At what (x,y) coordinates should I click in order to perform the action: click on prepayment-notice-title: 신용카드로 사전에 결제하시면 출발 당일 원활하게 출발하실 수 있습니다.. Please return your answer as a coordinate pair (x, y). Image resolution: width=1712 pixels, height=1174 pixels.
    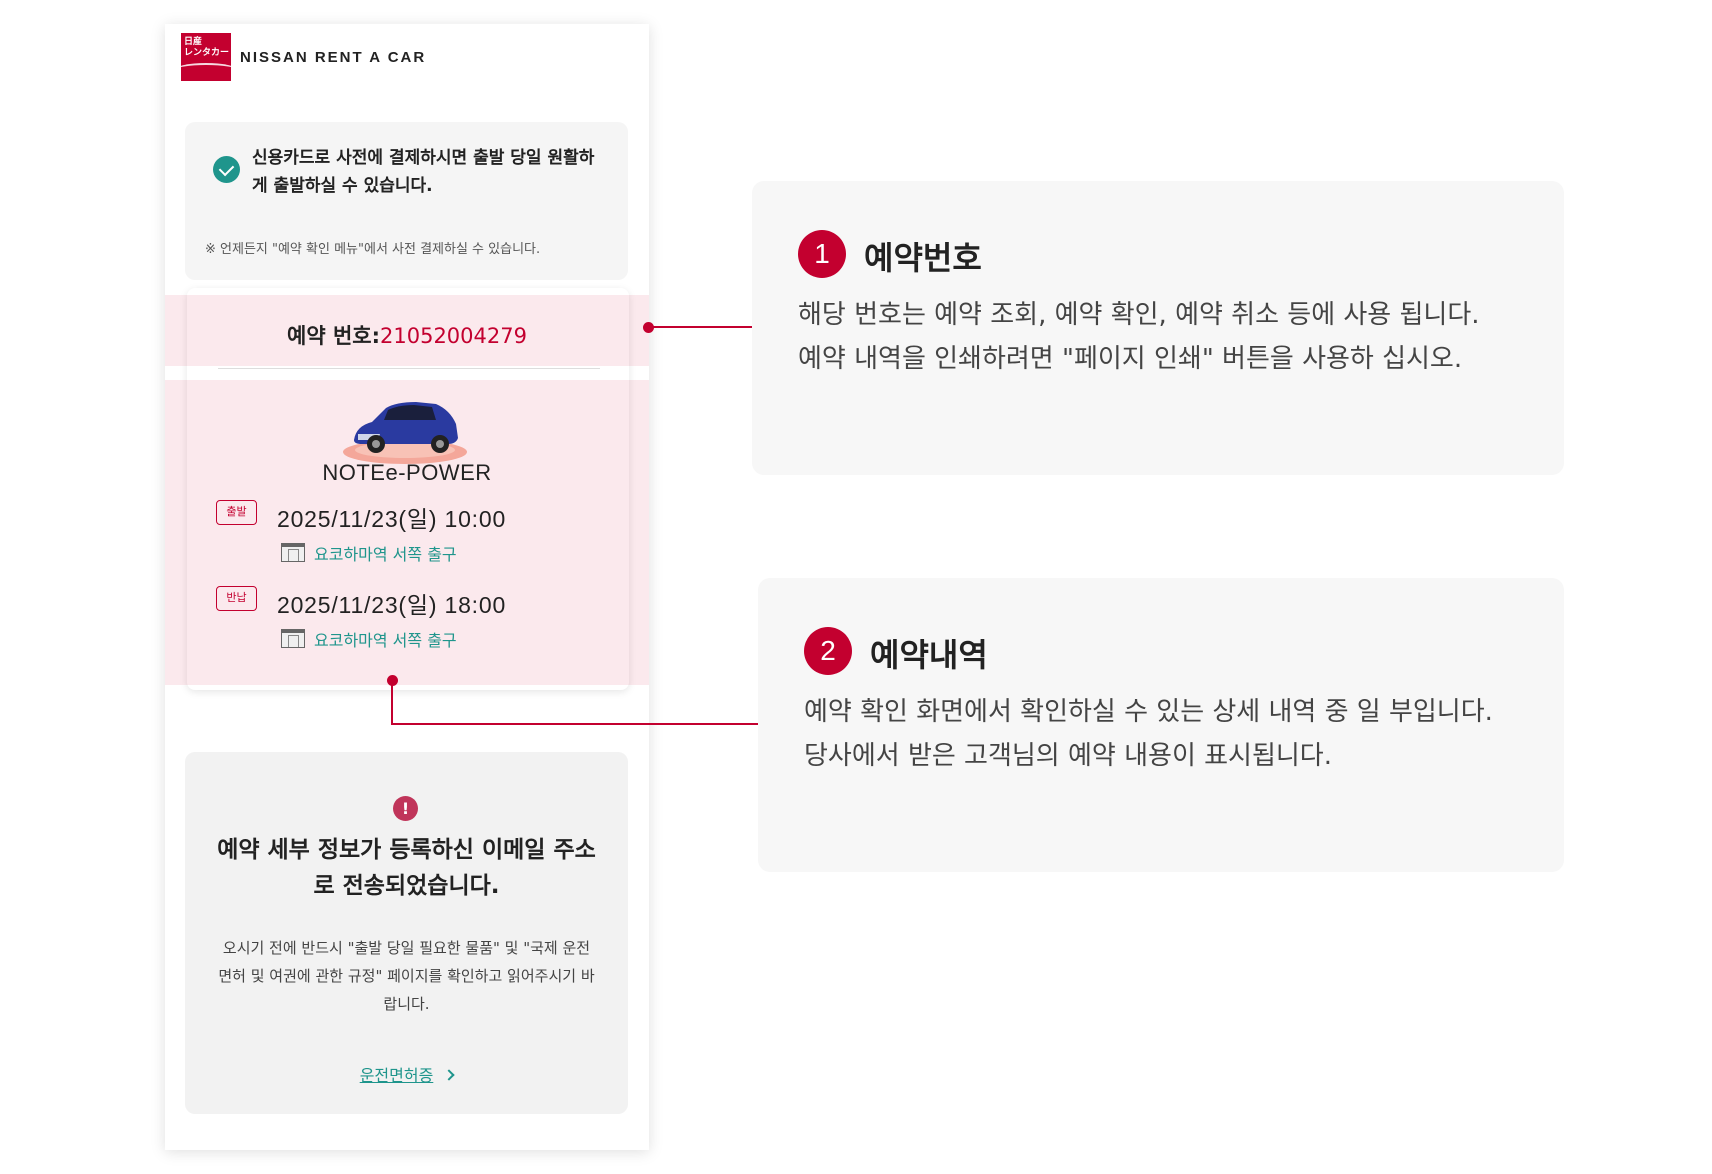
    Looking at the image, I should click on (423, 172).